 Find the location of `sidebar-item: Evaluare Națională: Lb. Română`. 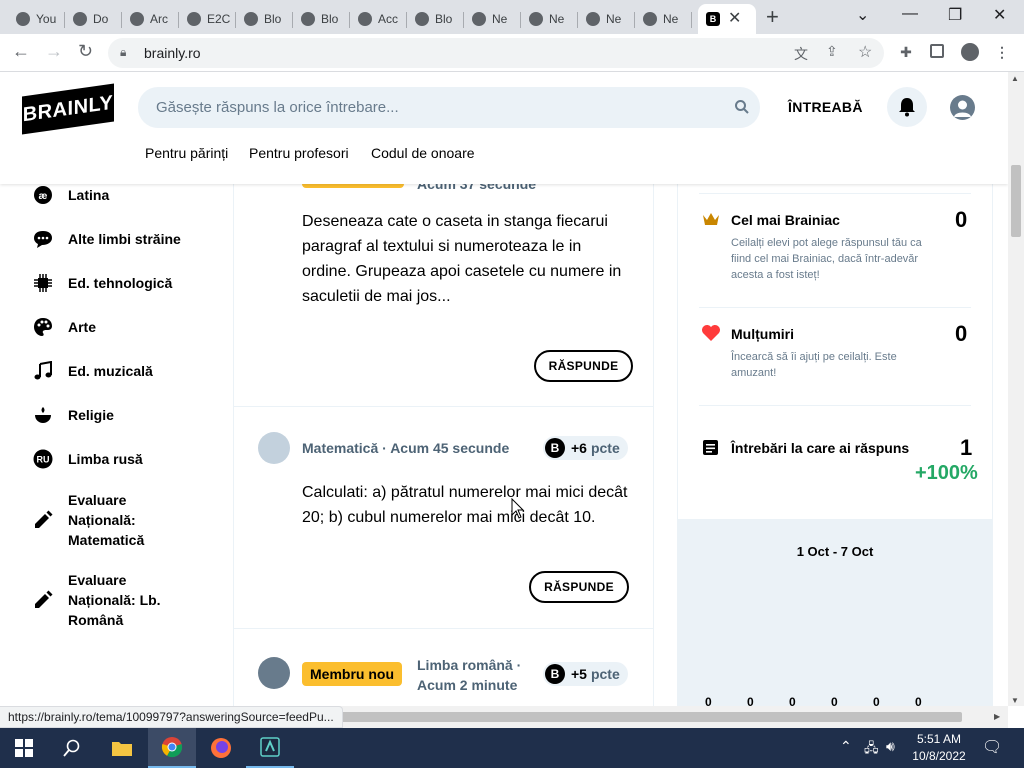

sidebar-item: Evaluare Națională: Lb. Română is located at coordinates (100, 600).